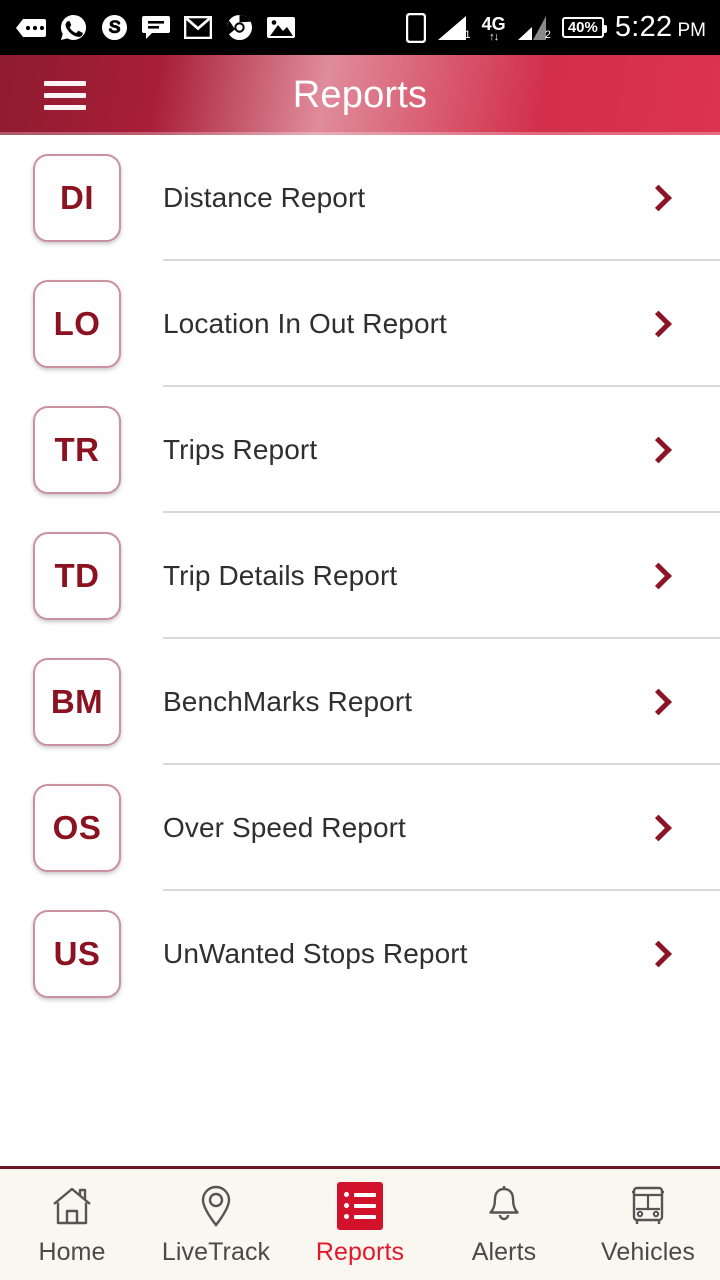 This screenshot has height=1280, width=720. What do you see at coordinates (216, 1251) in the screenshot?
I see `nav-label-livetrack: LiveTrack` at bounding box center [216, 1251].